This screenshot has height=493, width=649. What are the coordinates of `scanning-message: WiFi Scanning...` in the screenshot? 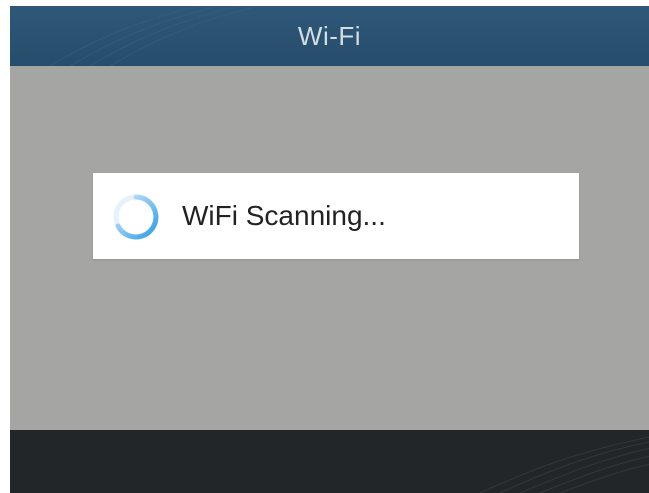 It's located at (284, 215).